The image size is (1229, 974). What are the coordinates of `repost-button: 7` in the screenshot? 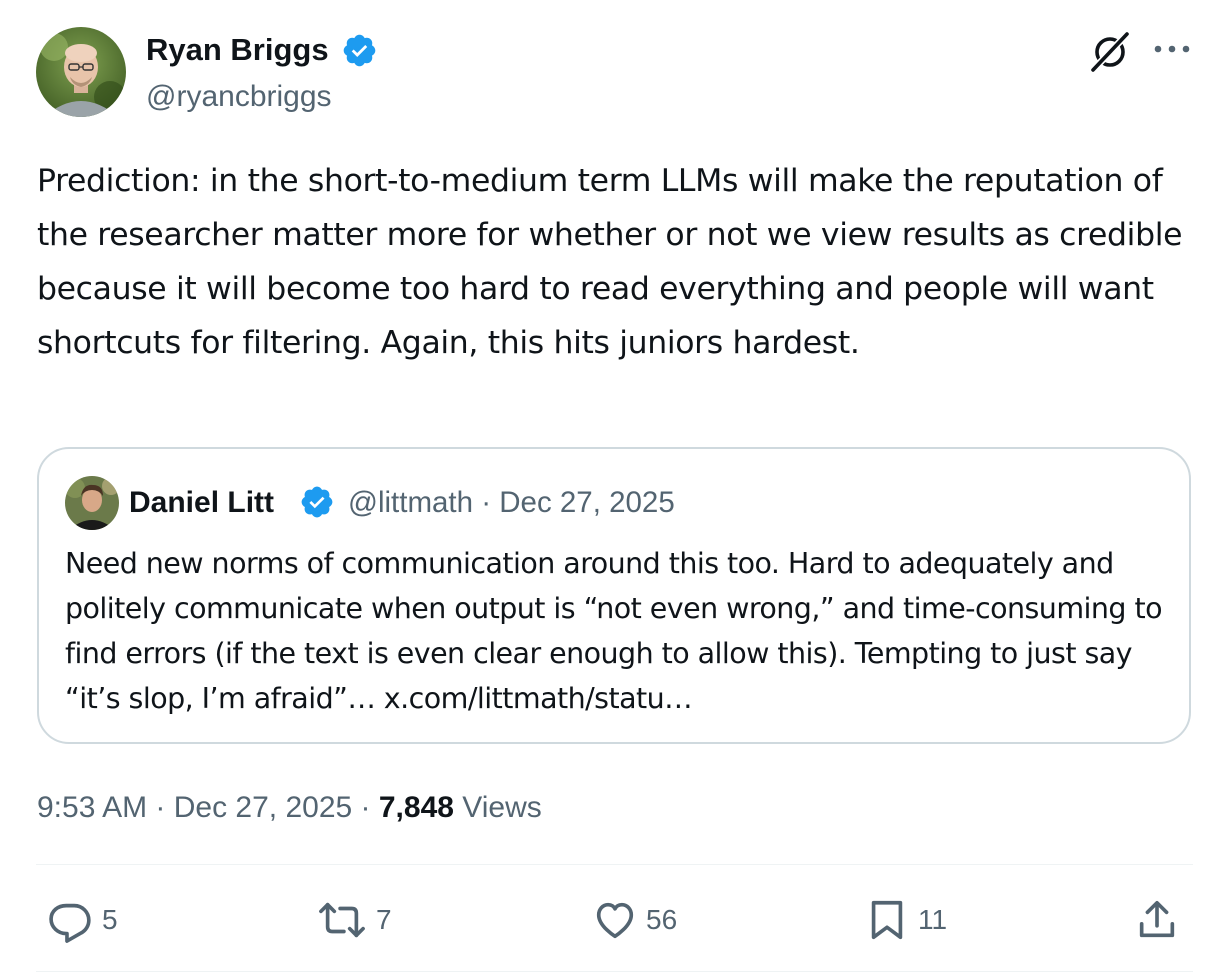 It's located at (354, 920).